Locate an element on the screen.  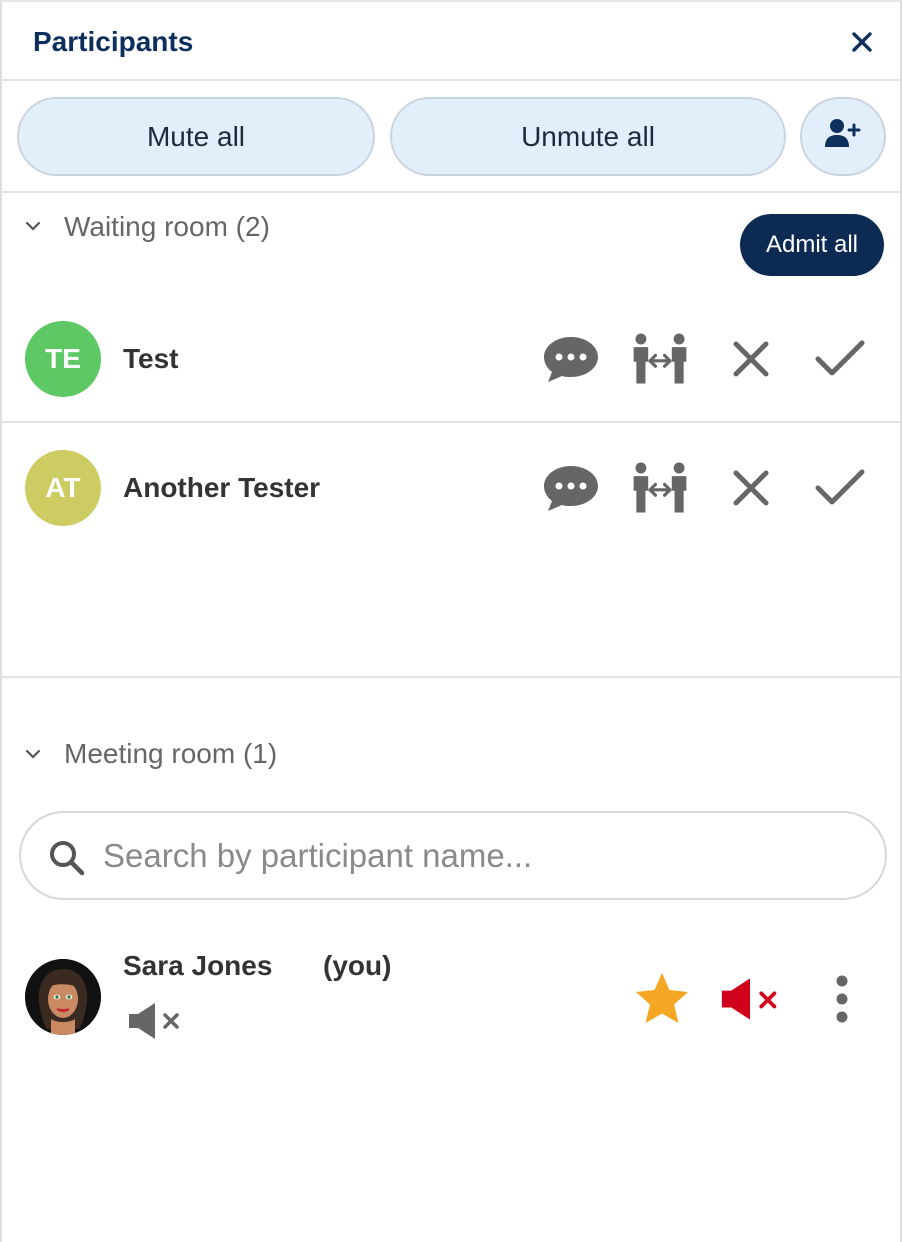
meeting-room-header: Meeting room (1) is located at coordinates (451, 753).